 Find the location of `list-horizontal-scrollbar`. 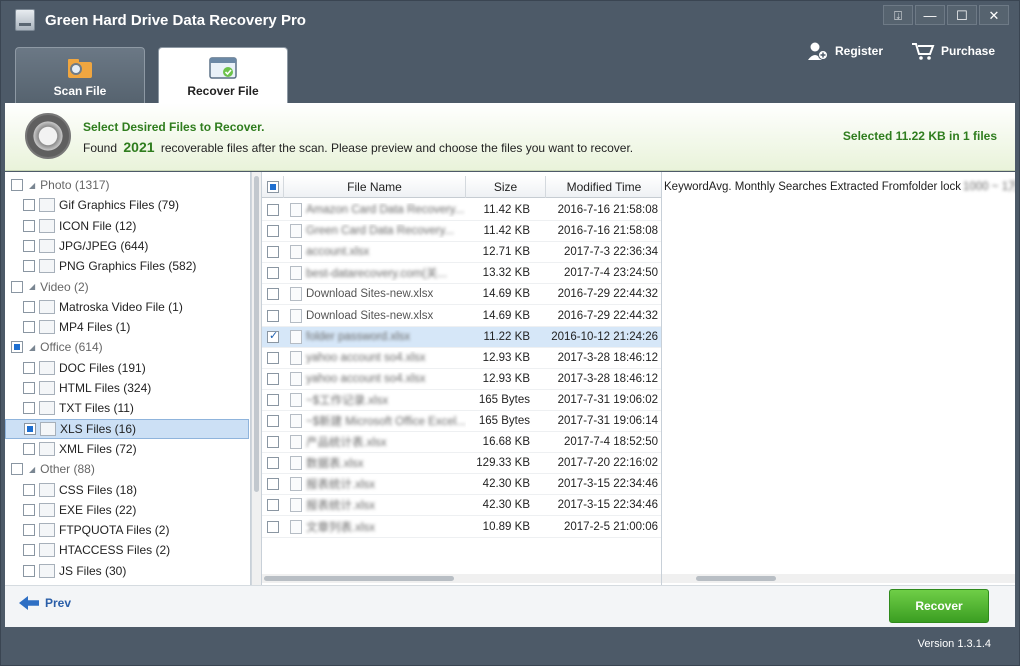

list-horizontal-scrollbar is located at coordinates (462, 578).